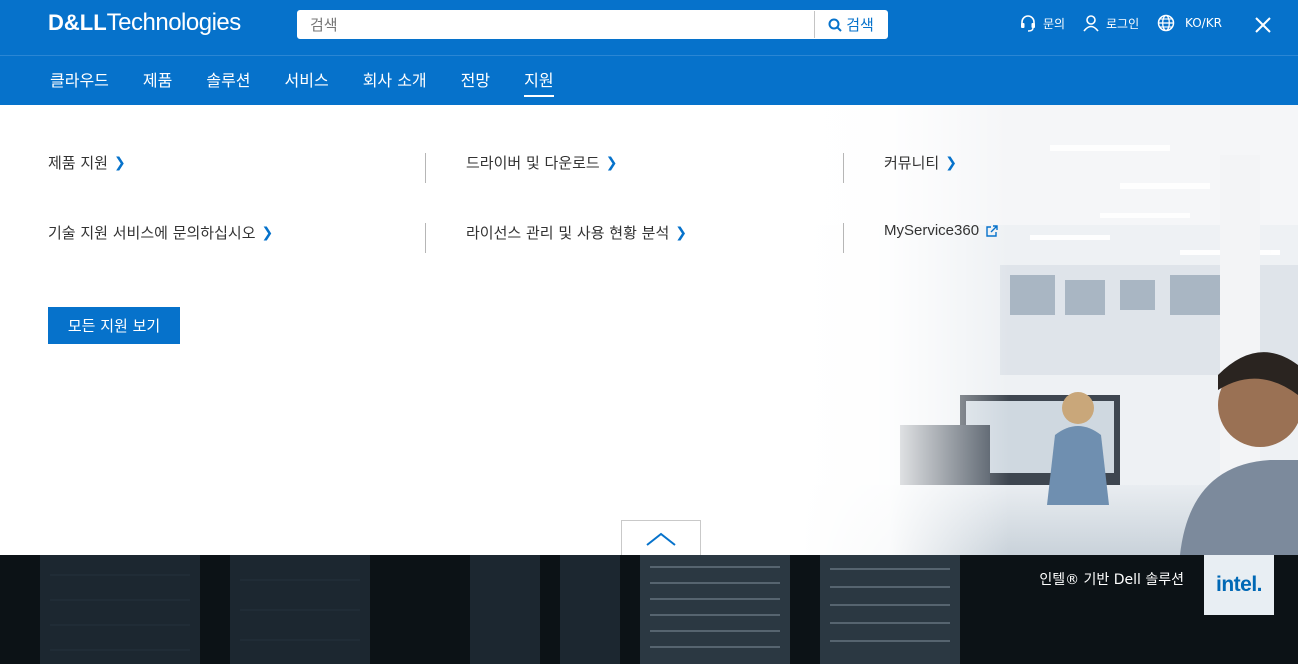  What do you see at coordinates (533, 163) in the screenshot?
I see `link-drivers-downloads-label: 드라이버 및 다운로드` at bounding box center [533, 163].